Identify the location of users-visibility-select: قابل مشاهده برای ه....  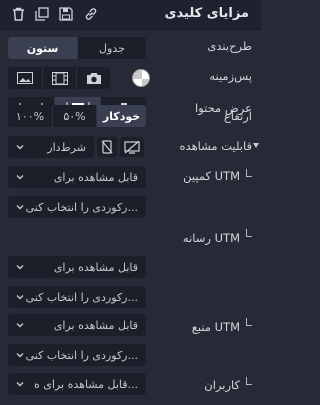
(77, 384).